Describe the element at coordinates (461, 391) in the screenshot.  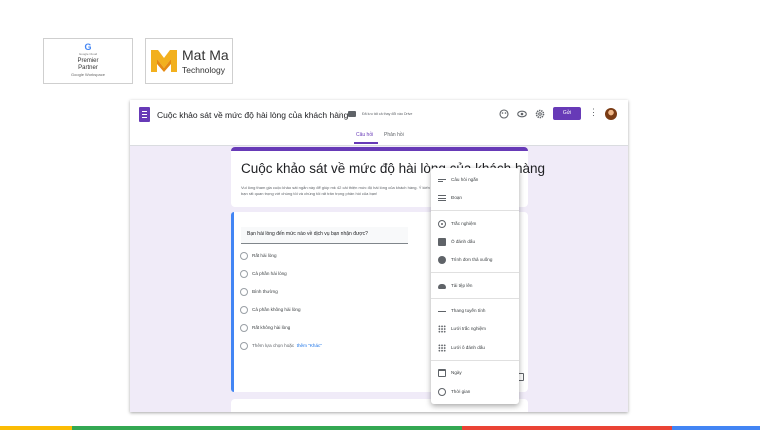
I see `menu-item-label: Thời gian` at that location.